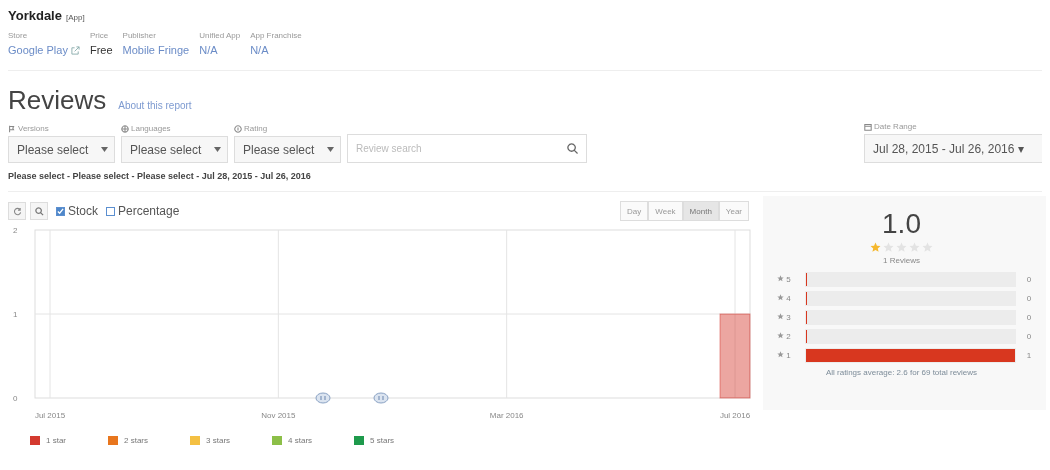 The image size is (1050, 470). Describe the element at coordinates (139, 35) in the screenshot. I see `meta-label: Publisher` at that location.